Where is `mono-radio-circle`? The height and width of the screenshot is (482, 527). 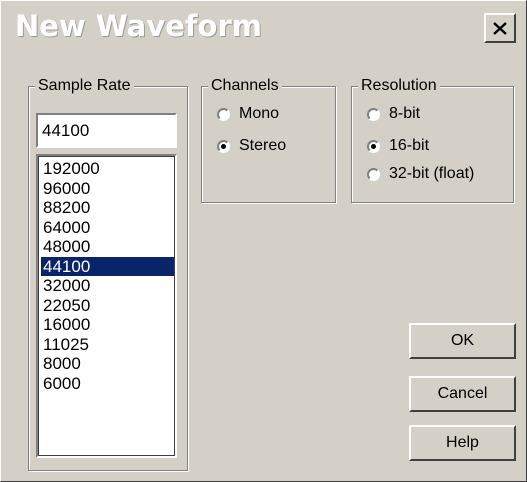 mono-radio-circle is located at coordinates (223, 114).